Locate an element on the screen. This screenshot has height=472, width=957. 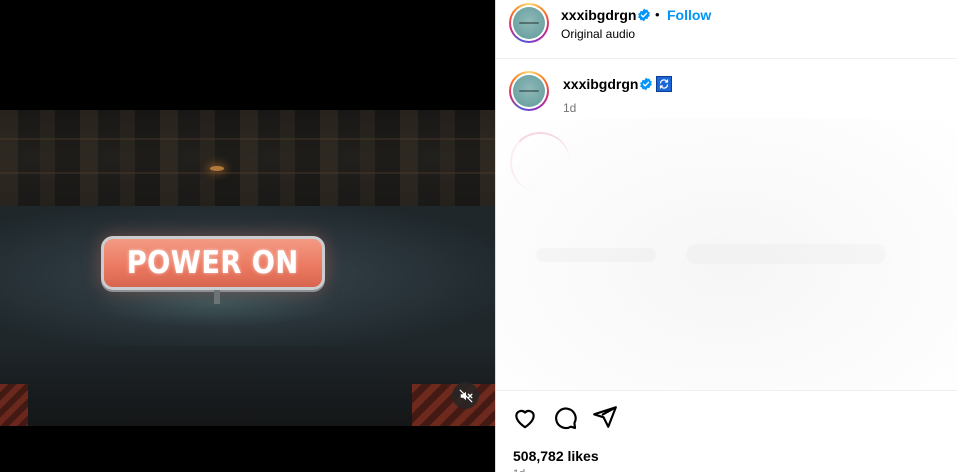
likes-count: 508,782 likes is located at coordinates (556, 456).